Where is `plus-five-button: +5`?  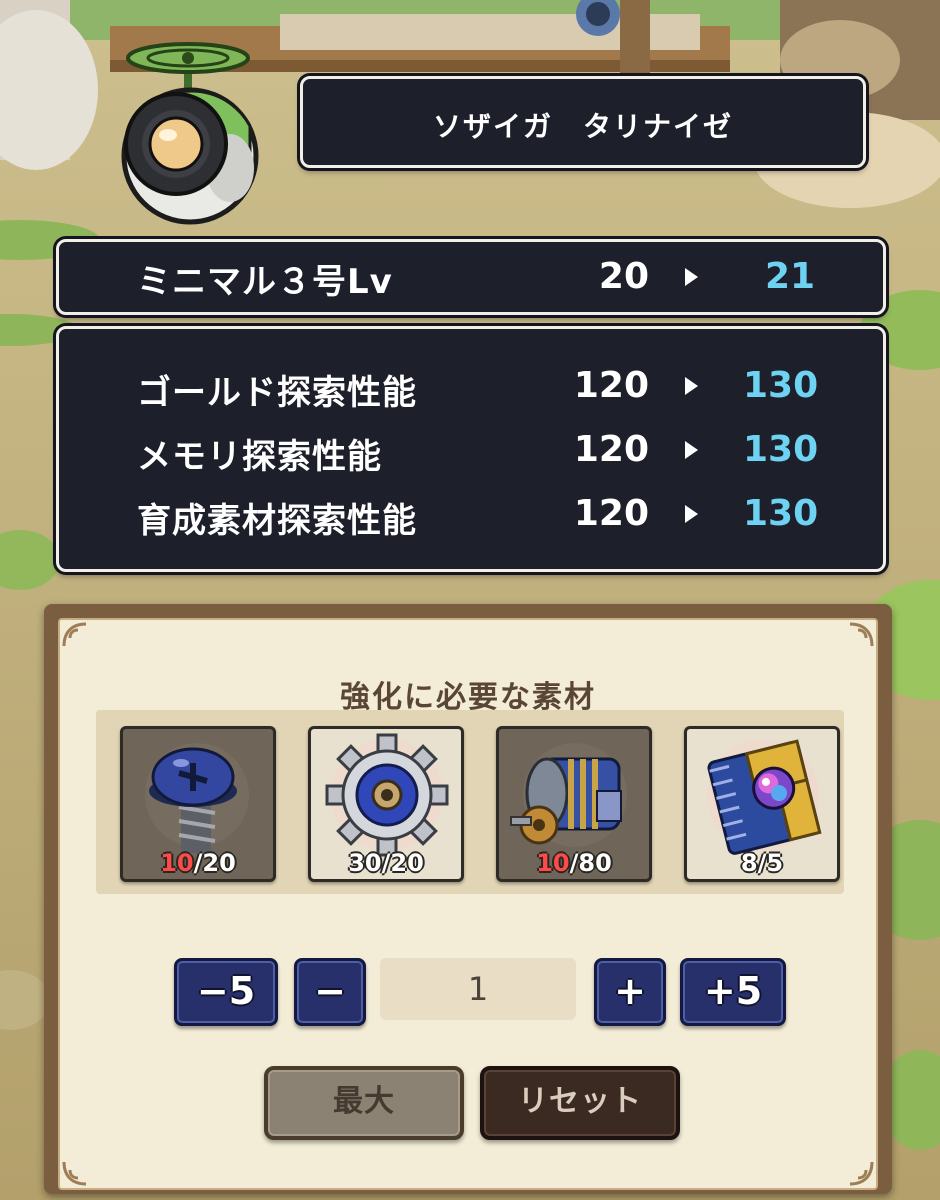
plus-five-button: +5 is located at coordinates (733, 992).